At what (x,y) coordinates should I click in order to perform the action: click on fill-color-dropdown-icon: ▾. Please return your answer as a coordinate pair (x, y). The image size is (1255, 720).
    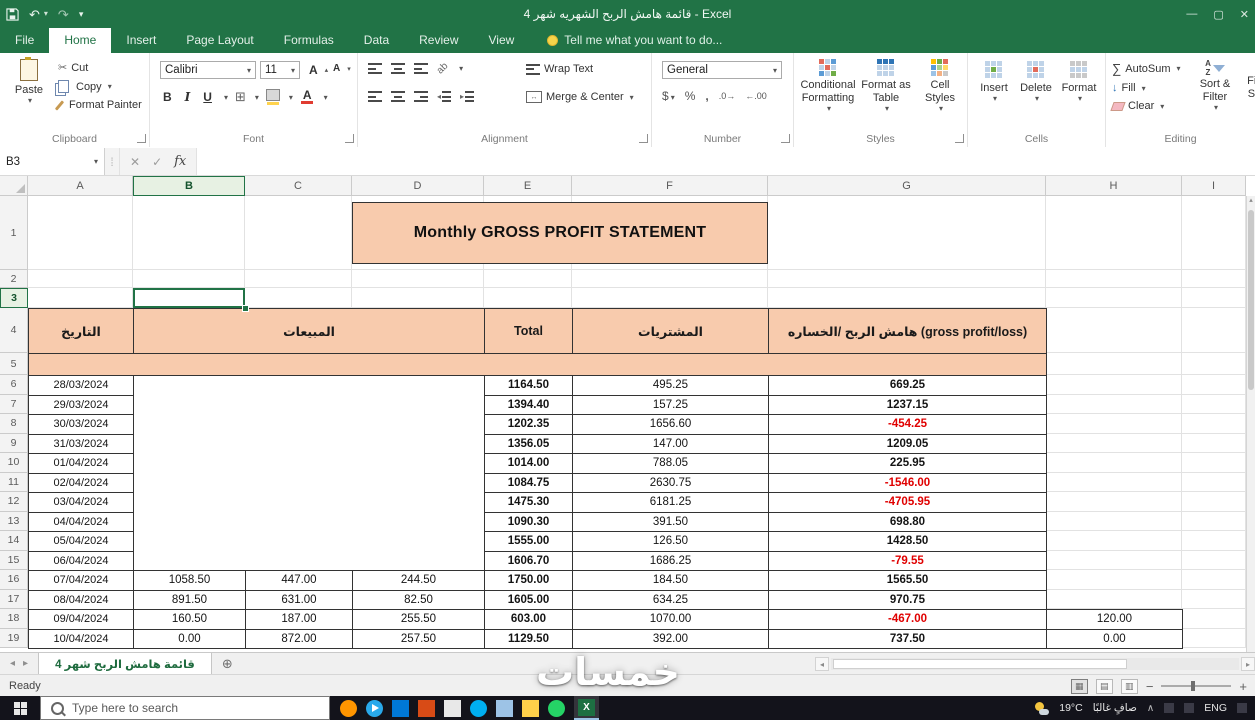
    Looking at the image, I should click on (291, 97).